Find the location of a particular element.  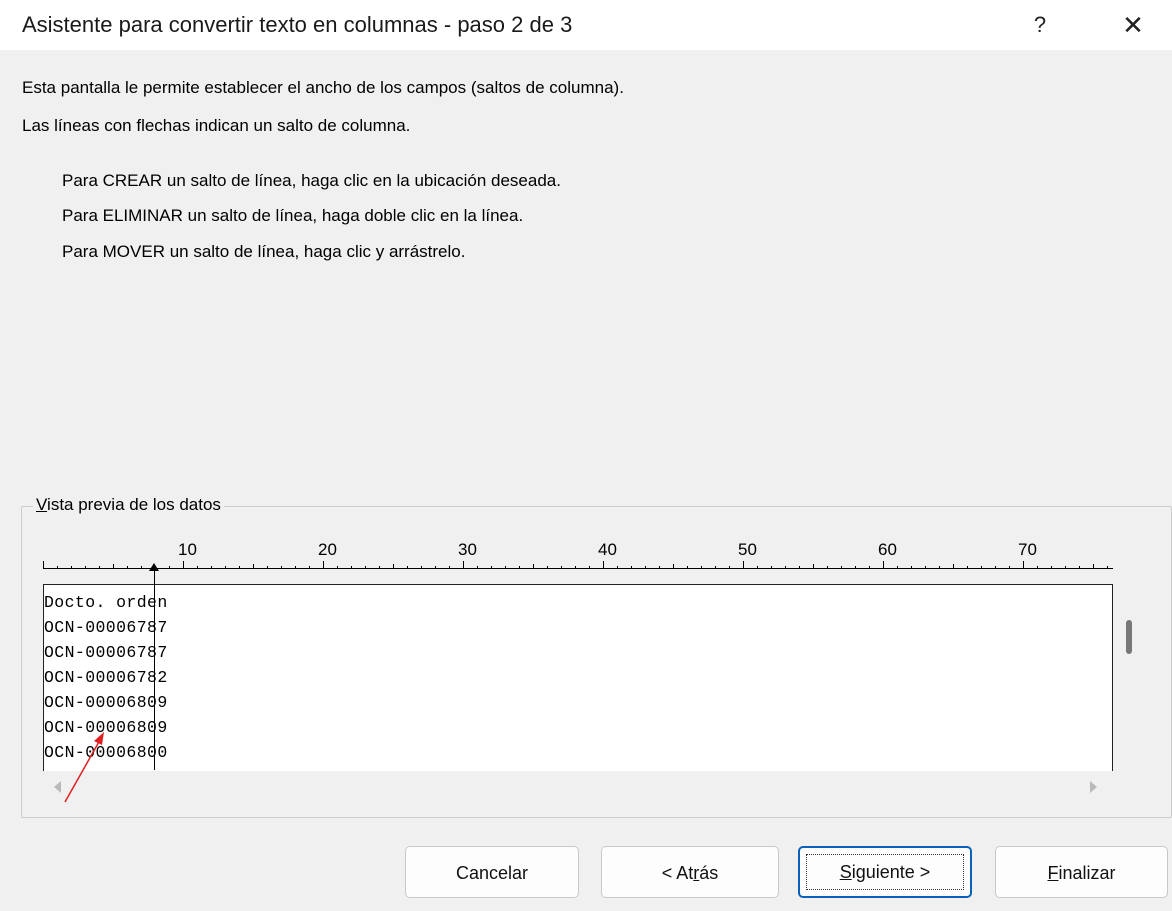

ruler-number-20: 20 is located at coordinates (327, 549).